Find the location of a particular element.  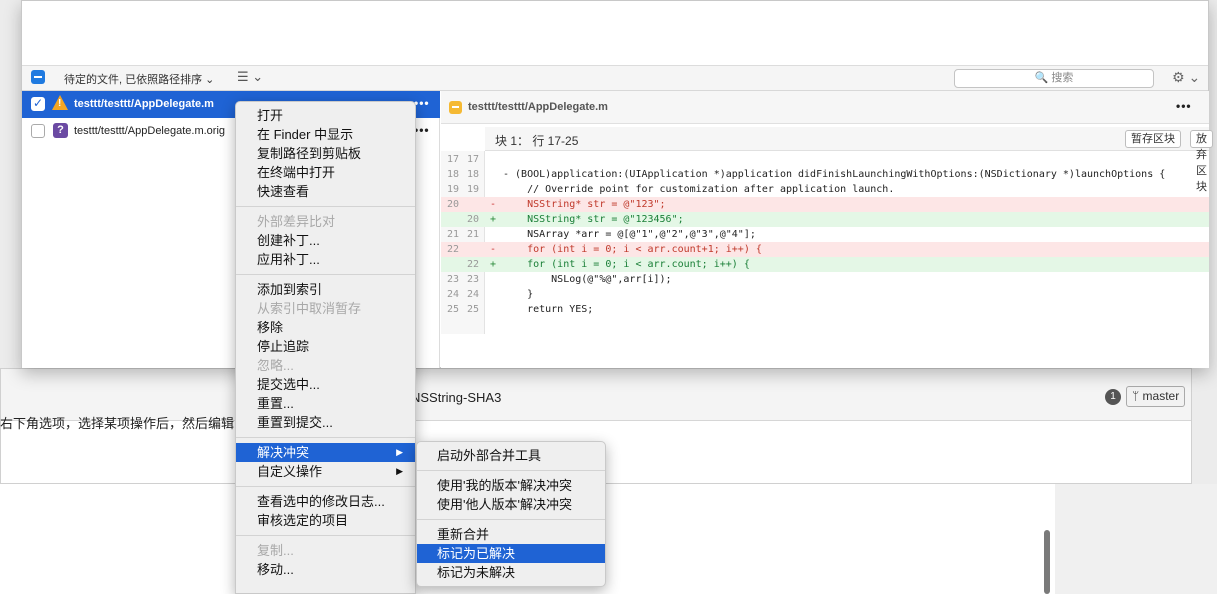

document-text: 右下角选项，选择某项操作后，然后编辑 is located at coordinates (117, 423).